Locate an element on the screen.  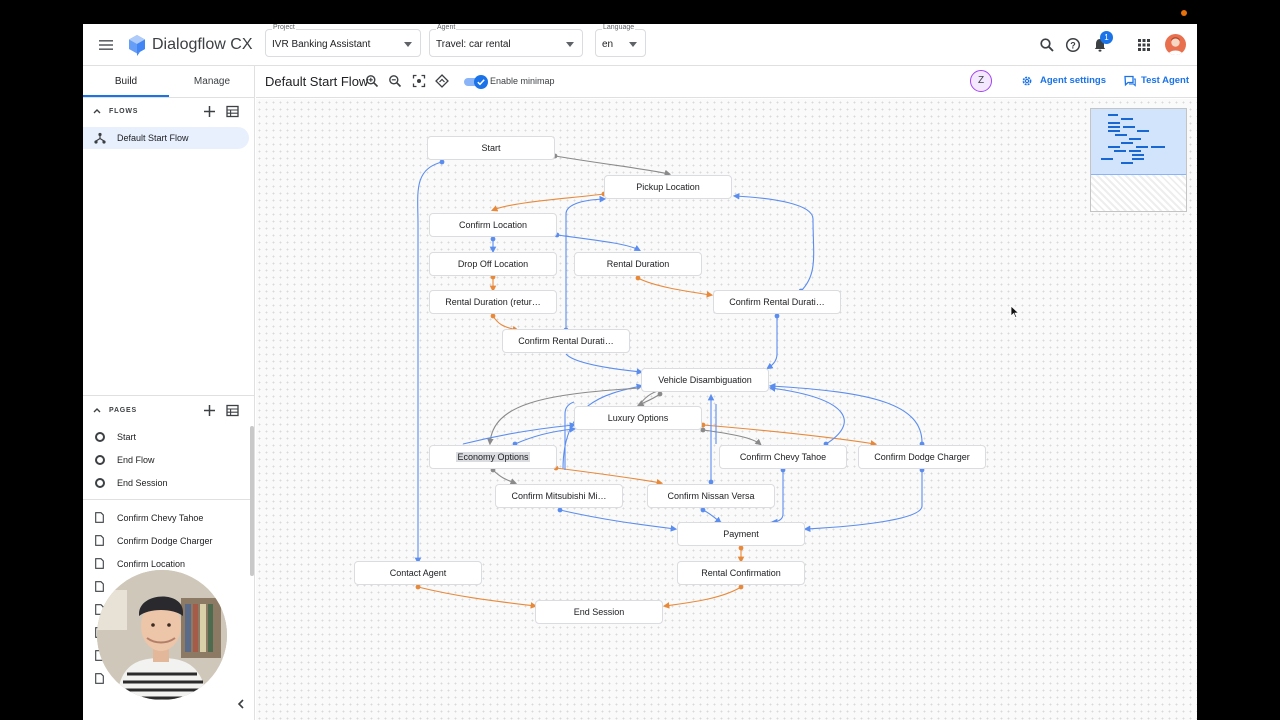
tab-divider is located at coordinates (169, 97).